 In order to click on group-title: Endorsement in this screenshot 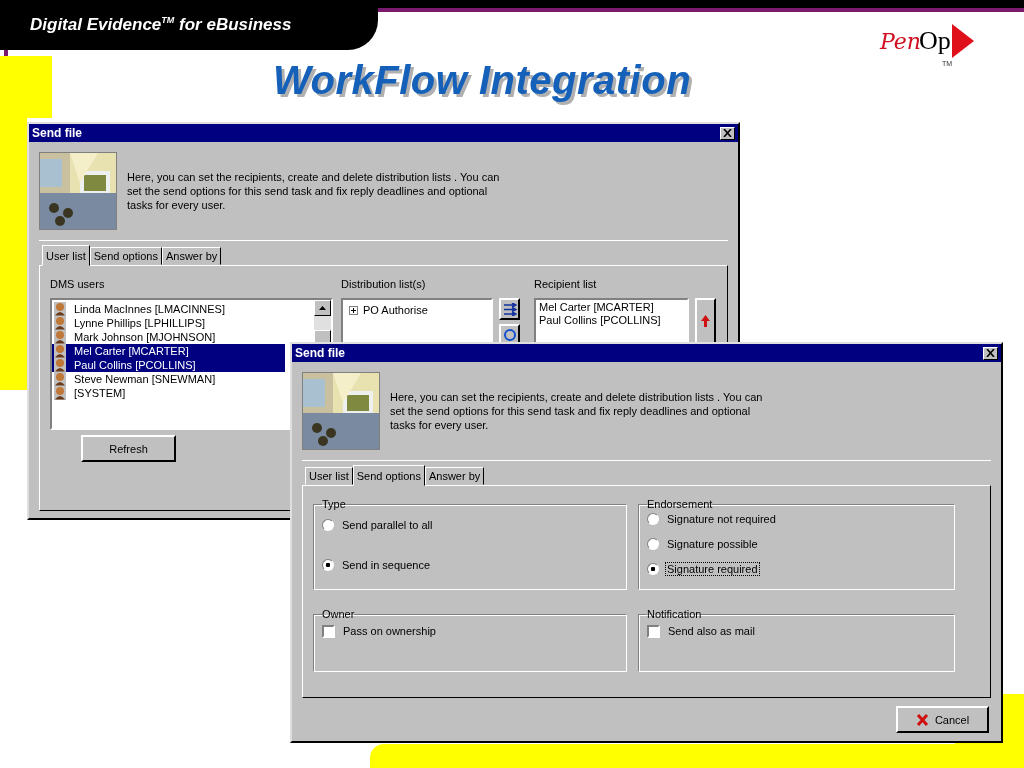, I will do `click(680, 504)`.